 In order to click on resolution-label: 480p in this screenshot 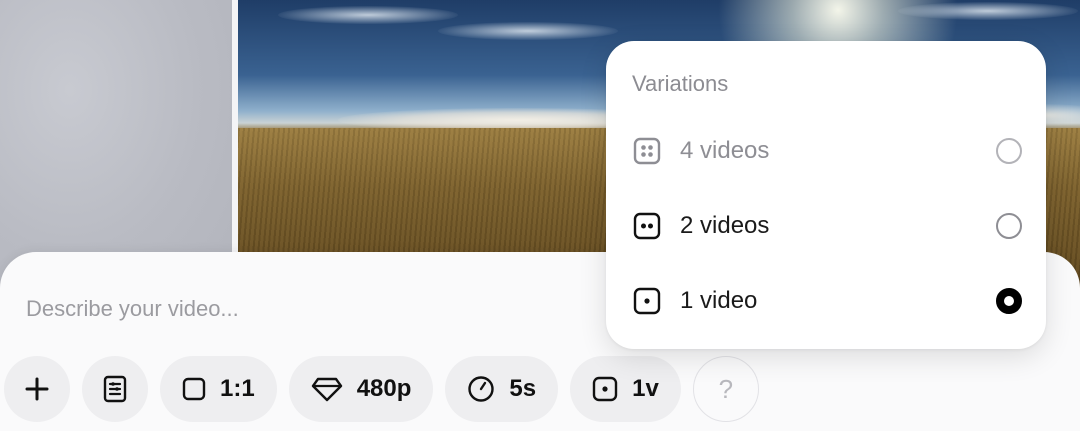, I will do `click(384, 388)`.